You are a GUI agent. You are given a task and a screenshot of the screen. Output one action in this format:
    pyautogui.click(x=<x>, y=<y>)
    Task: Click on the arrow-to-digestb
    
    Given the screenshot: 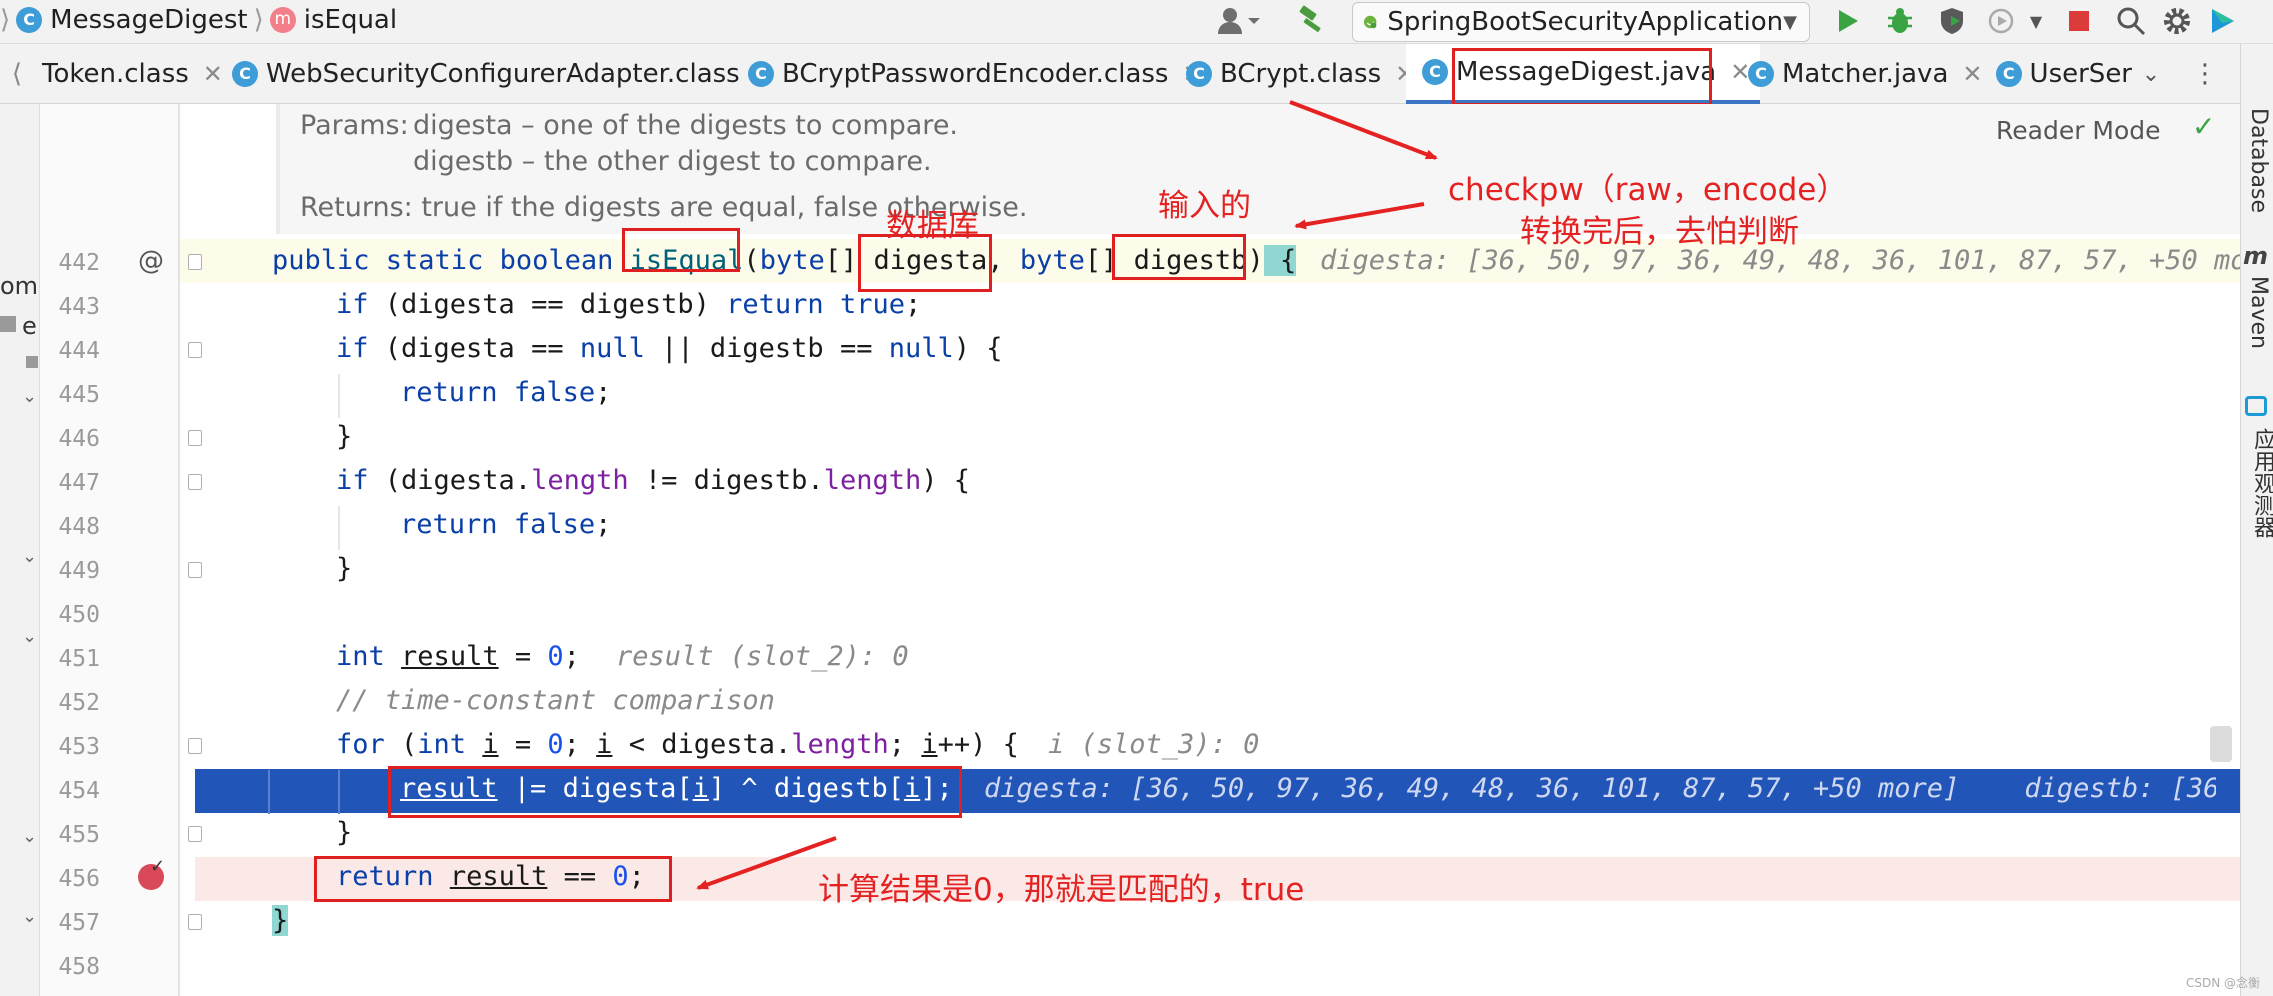 What is the action you would take?
    pyautogui.click(x=1359, y=216)
    